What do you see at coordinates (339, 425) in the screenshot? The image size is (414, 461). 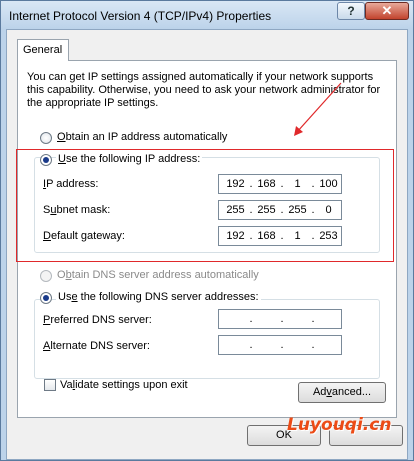 I see `watermark-logo: Luyouqi.cn` at bounding box center [339, 425].